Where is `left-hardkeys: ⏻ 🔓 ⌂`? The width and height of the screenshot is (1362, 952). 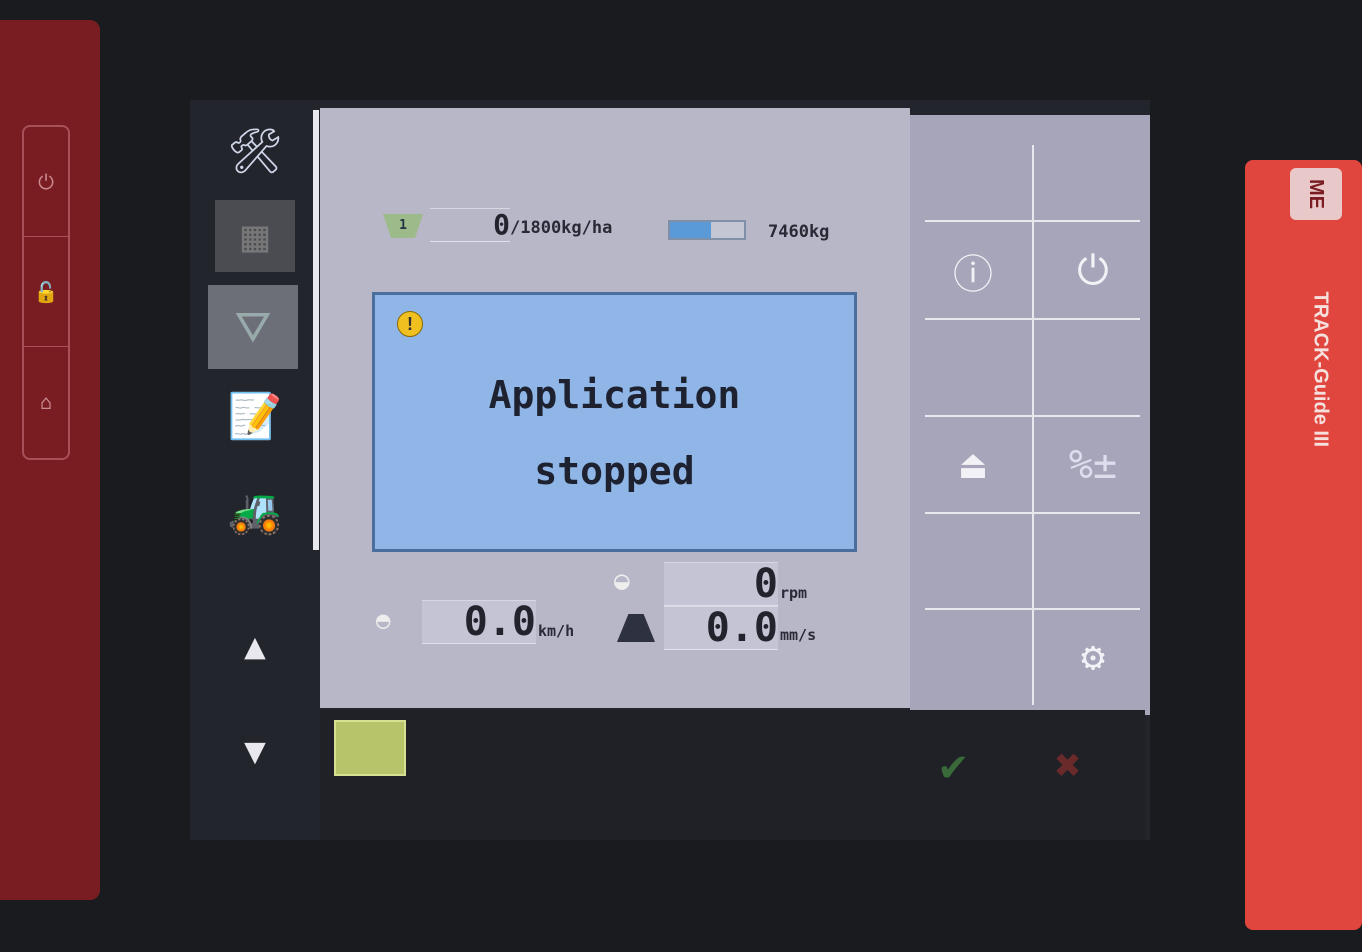
left-hardkeys: ⏻ 🔓 ⌂ is located at coordinates (46, 292).